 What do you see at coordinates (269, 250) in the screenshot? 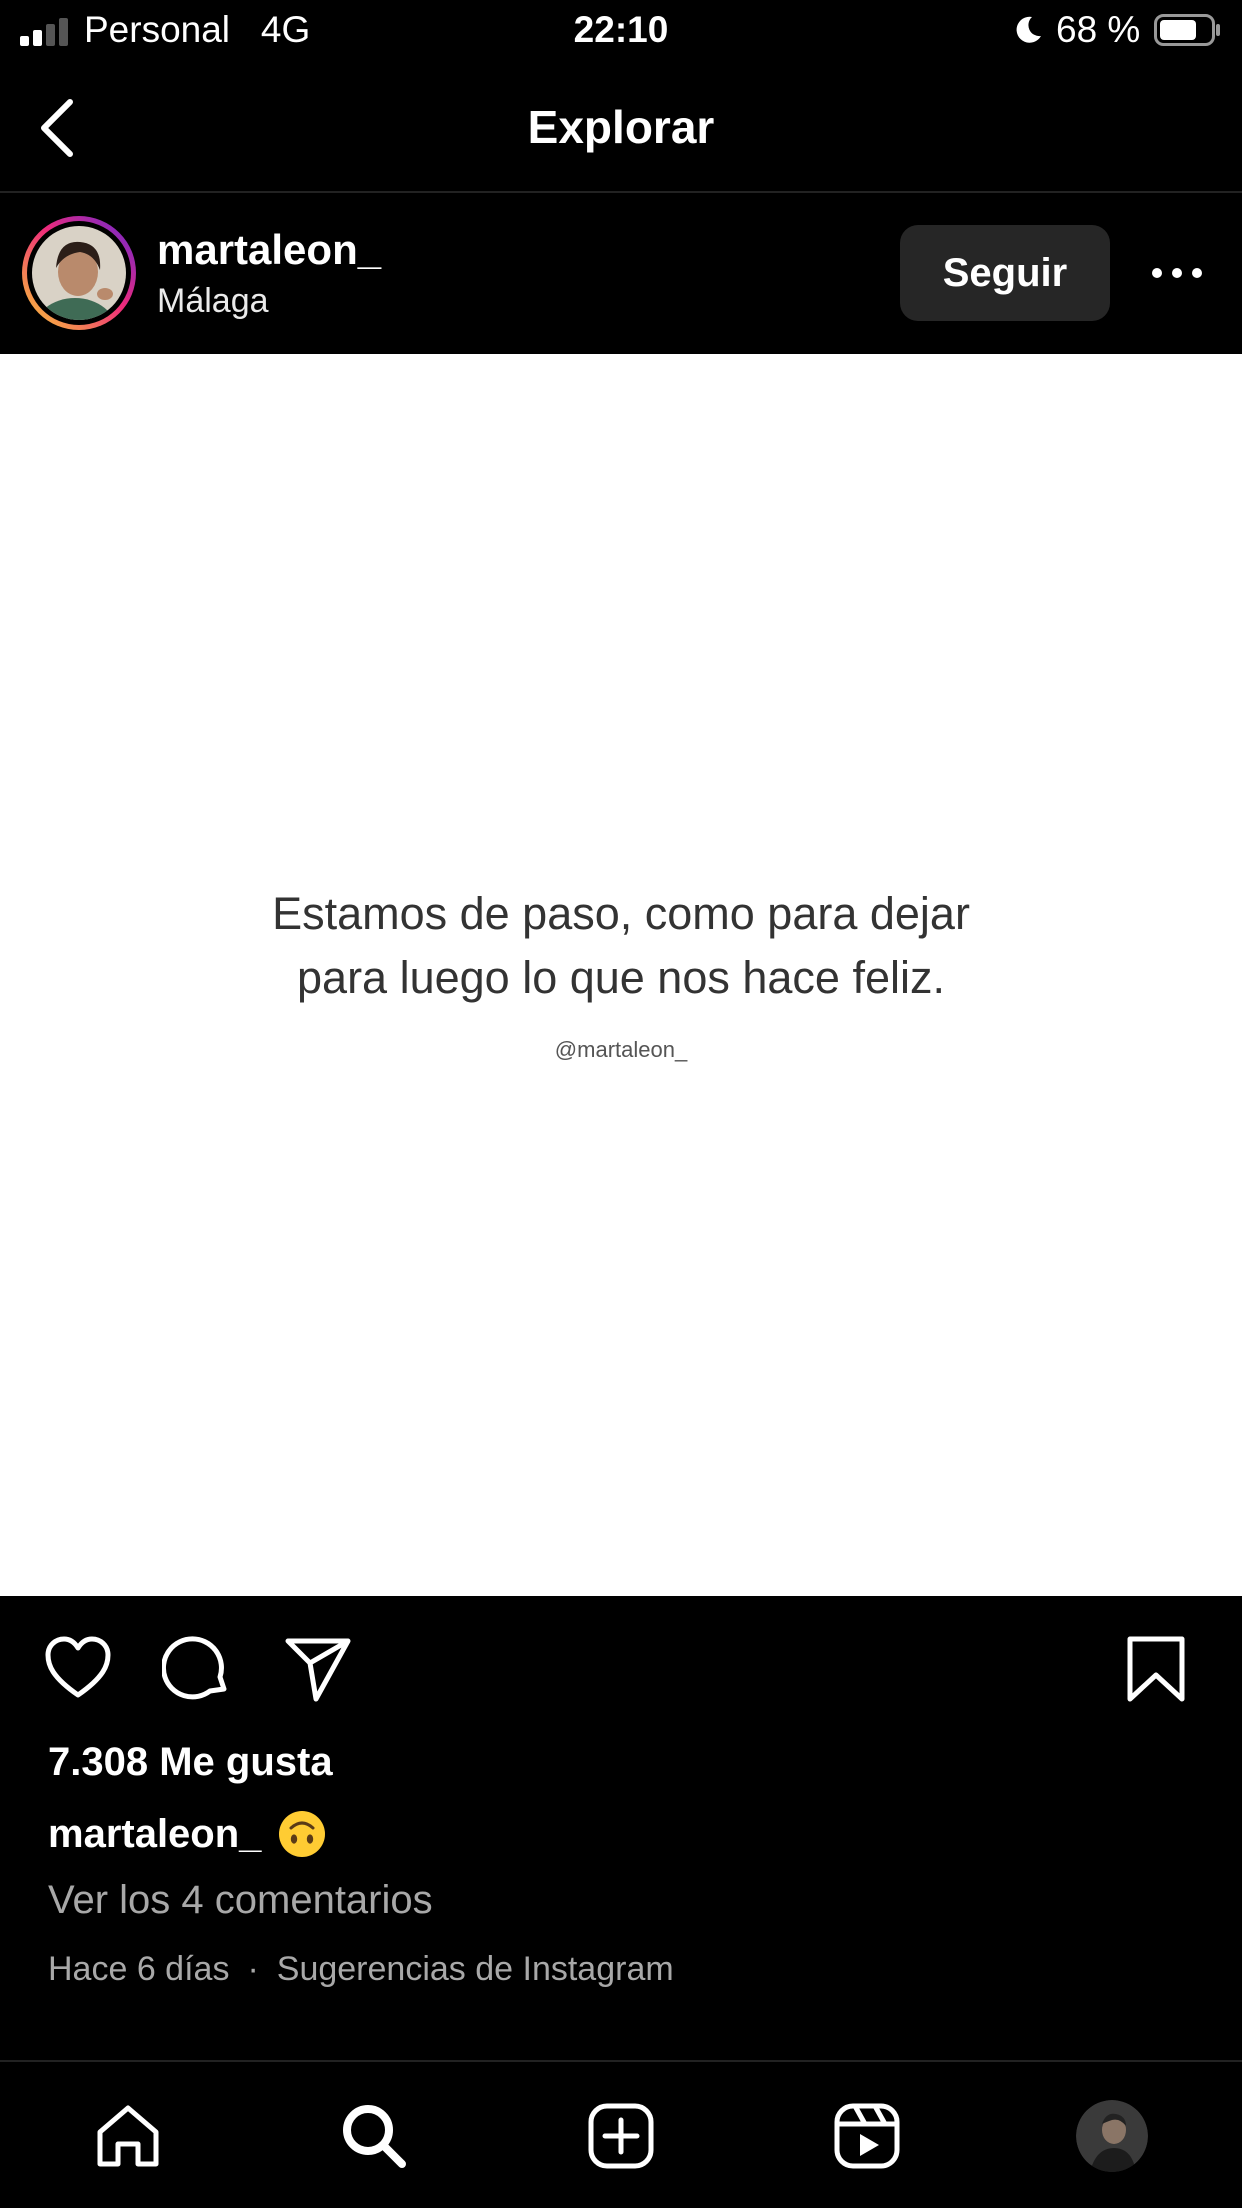
I see `post-username: martaleon_` at bounding box center [269, 250].